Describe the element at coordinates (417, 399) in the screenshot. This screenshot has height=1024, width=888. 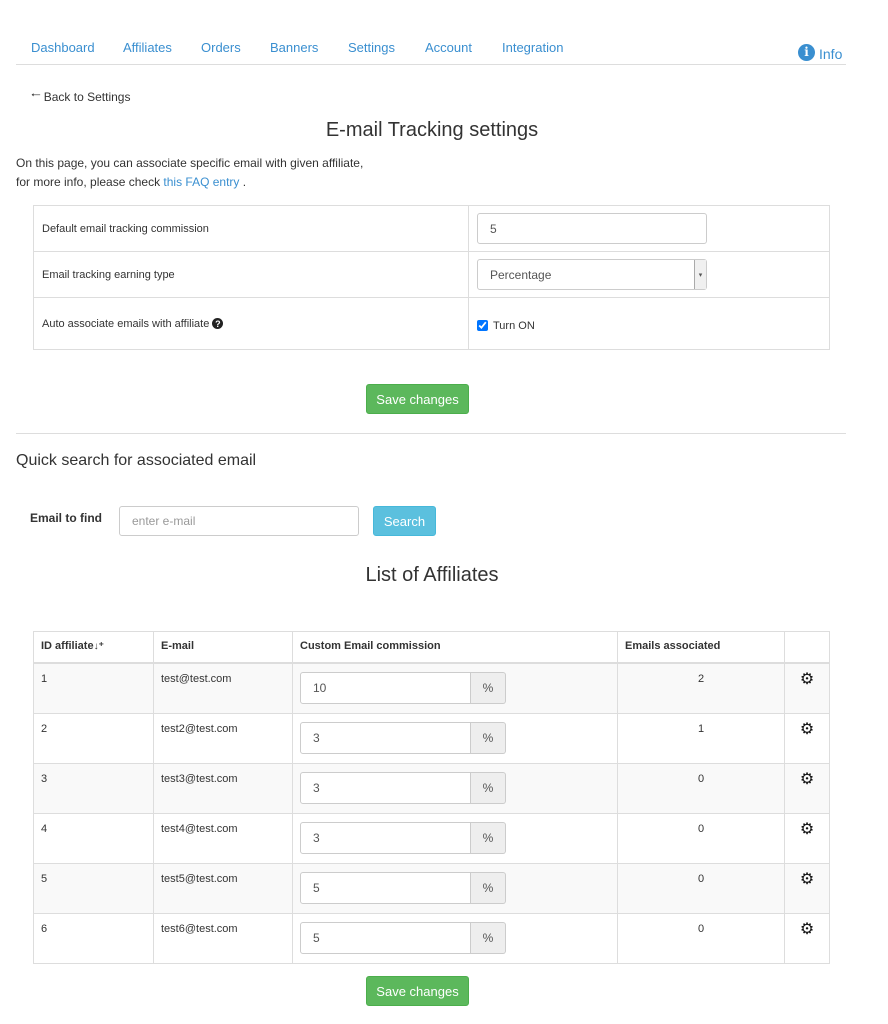
I see `save-settings-button: Save changes` at that location.